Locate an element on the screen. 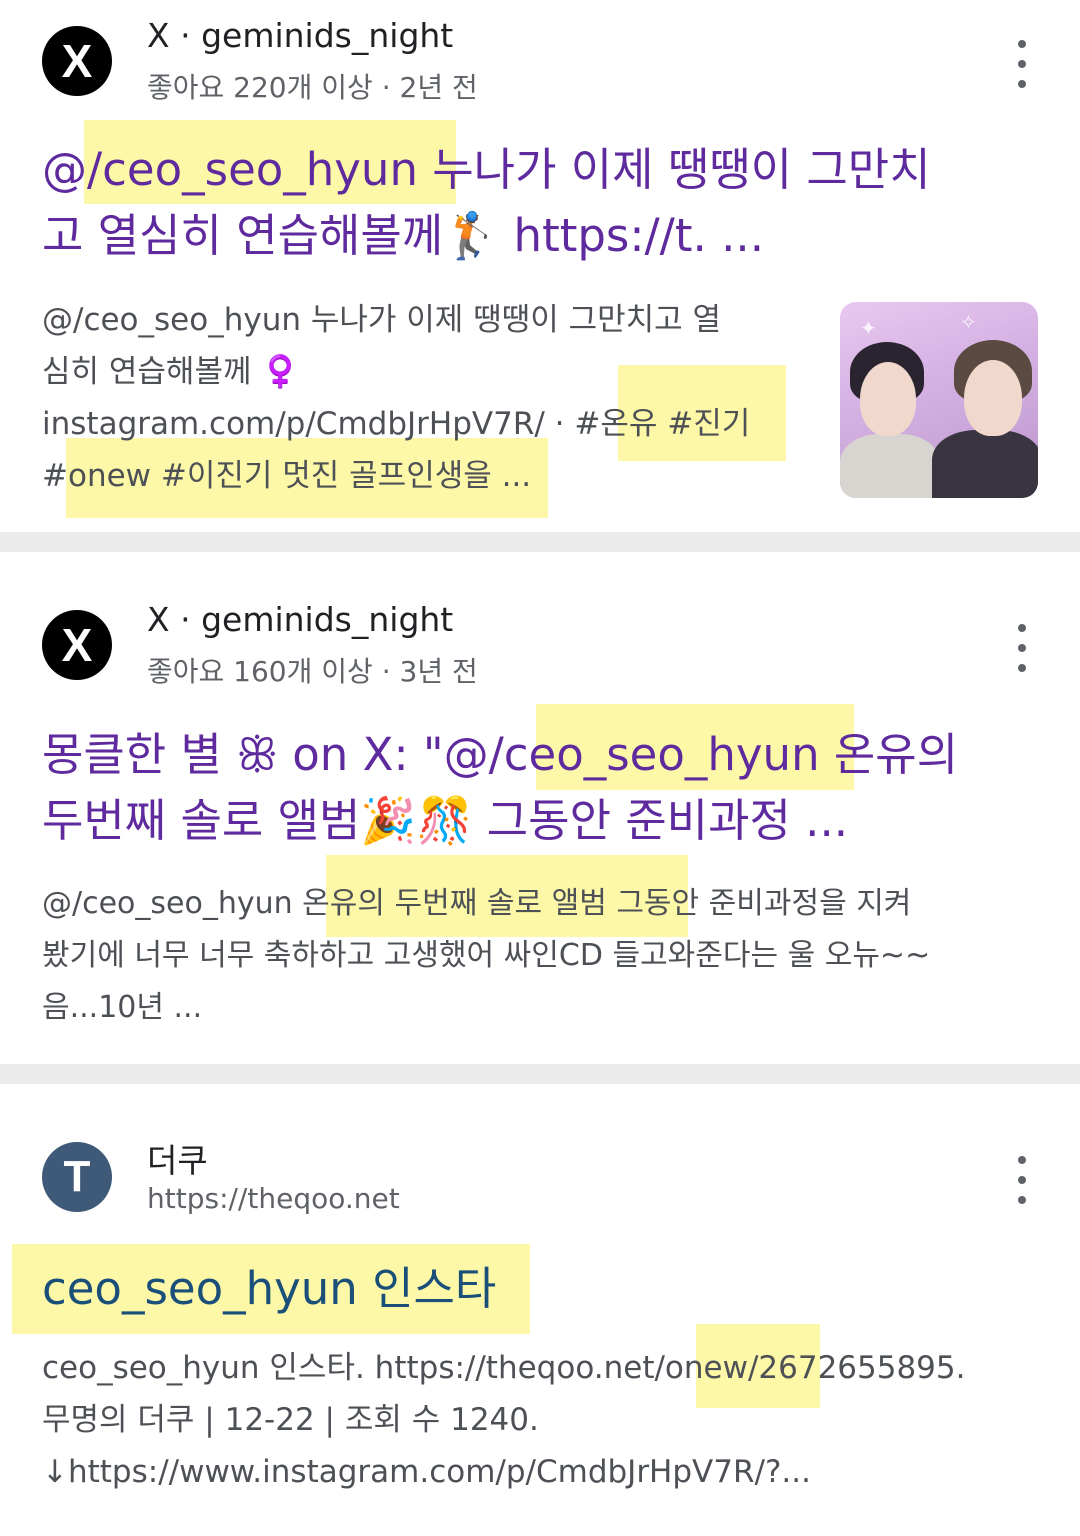 The height and width of the screenshot is (1536, 1080). snippet-line: 무명의 더쿠 | 12-22 | 조회 수 1240. is located at coordinates (290, 1420).